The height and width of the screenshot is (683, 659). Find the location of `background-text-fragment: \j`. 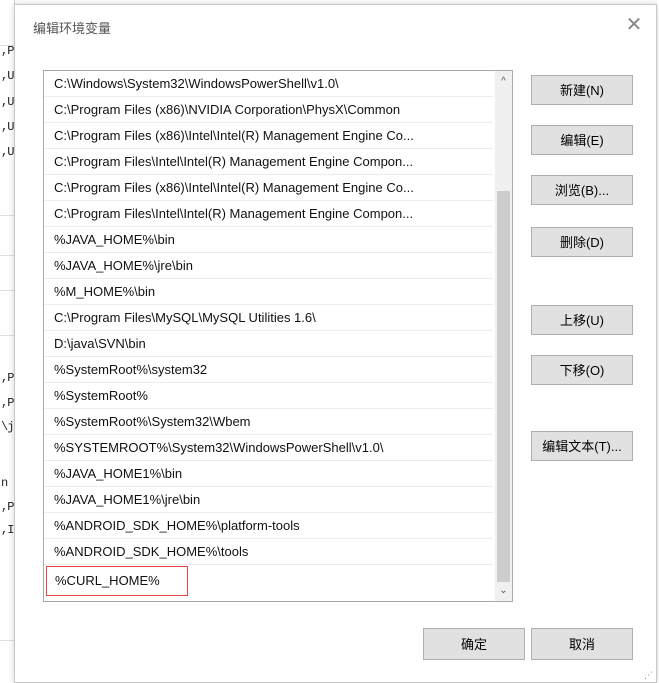

background-text-fragment: \j is located at coordinates (7, 427).